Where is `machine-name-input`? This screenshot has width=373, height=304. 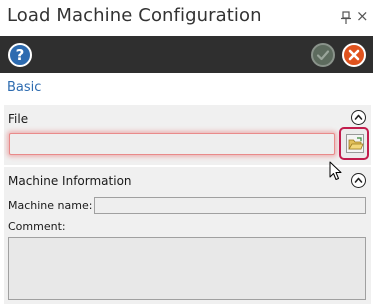
machine-name-input is located at coordinates (230, 205).